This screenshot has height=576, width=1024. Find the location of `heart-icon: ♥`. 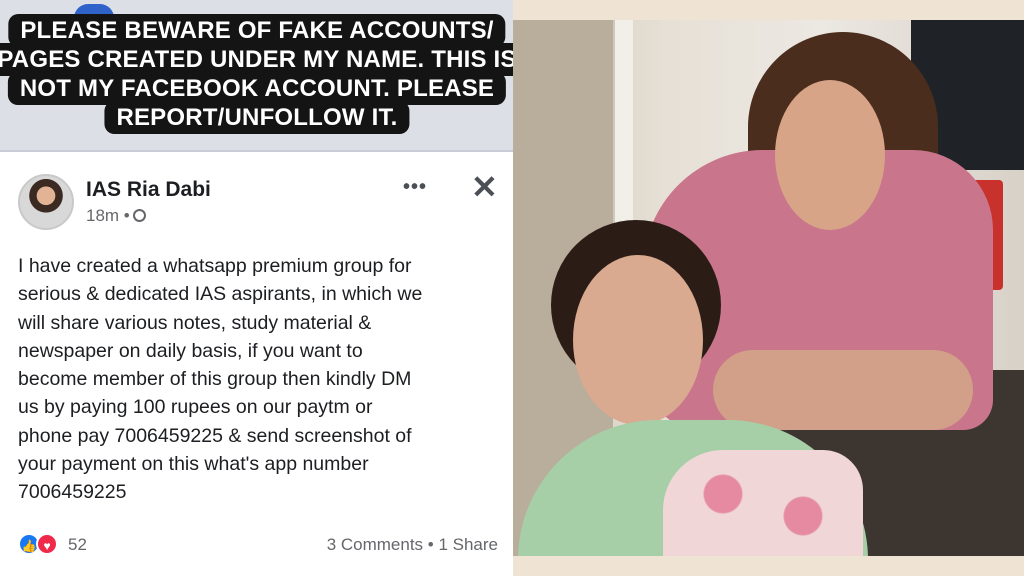

heart-icon: ♥ is located at coordinates (47, 544).